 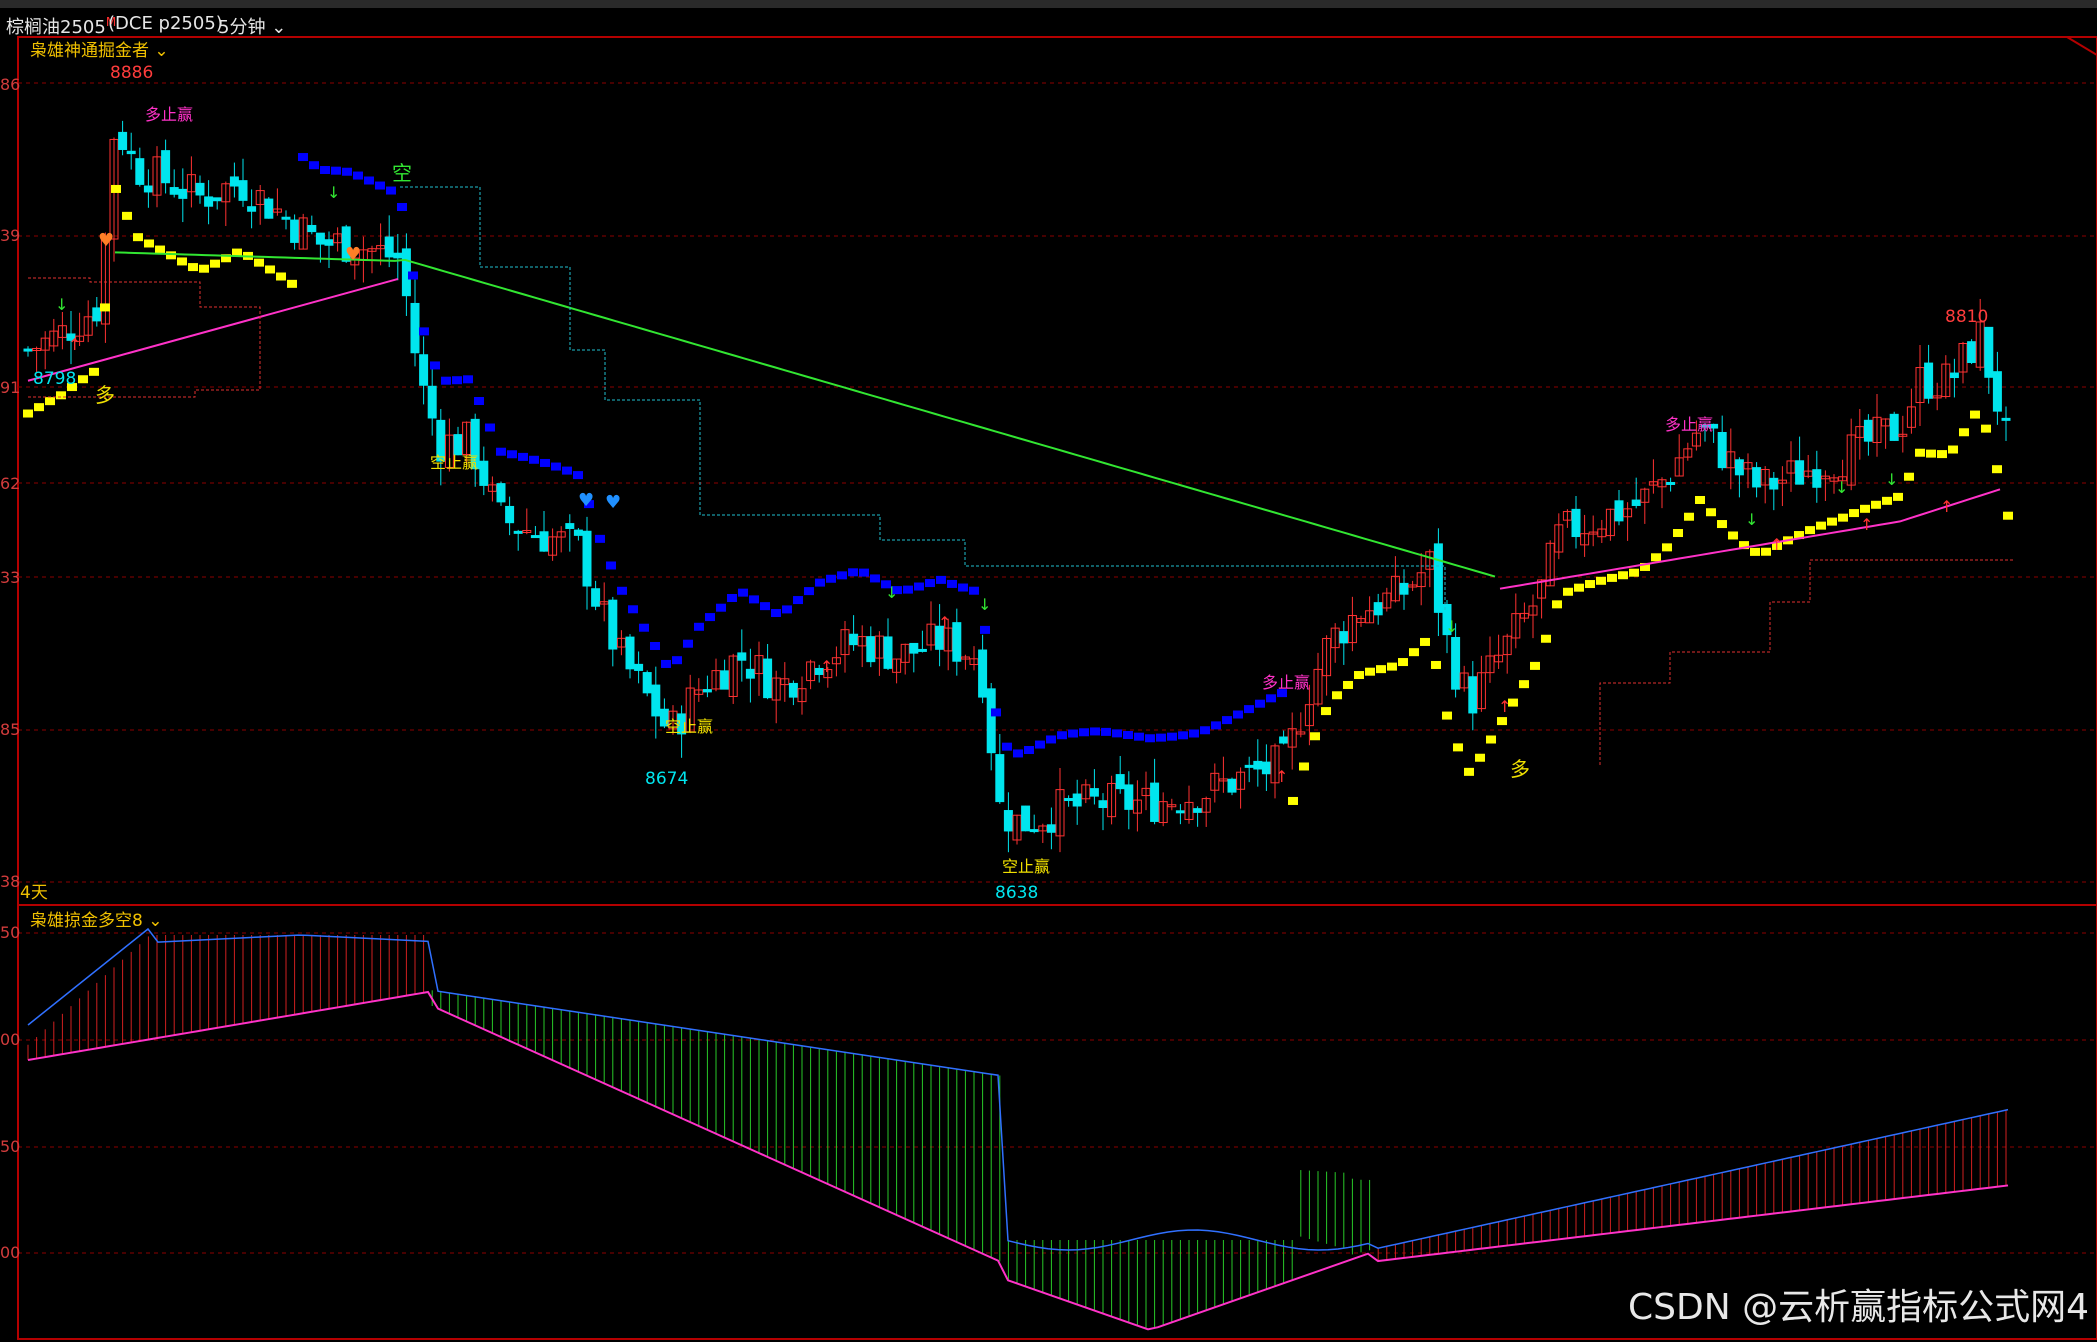 What do you see at coordinates (99, 48) in the screenshot?
I see `main-indicator-title: 枭雄神通掘金者 ⌄` at bounding box center [99, 48].